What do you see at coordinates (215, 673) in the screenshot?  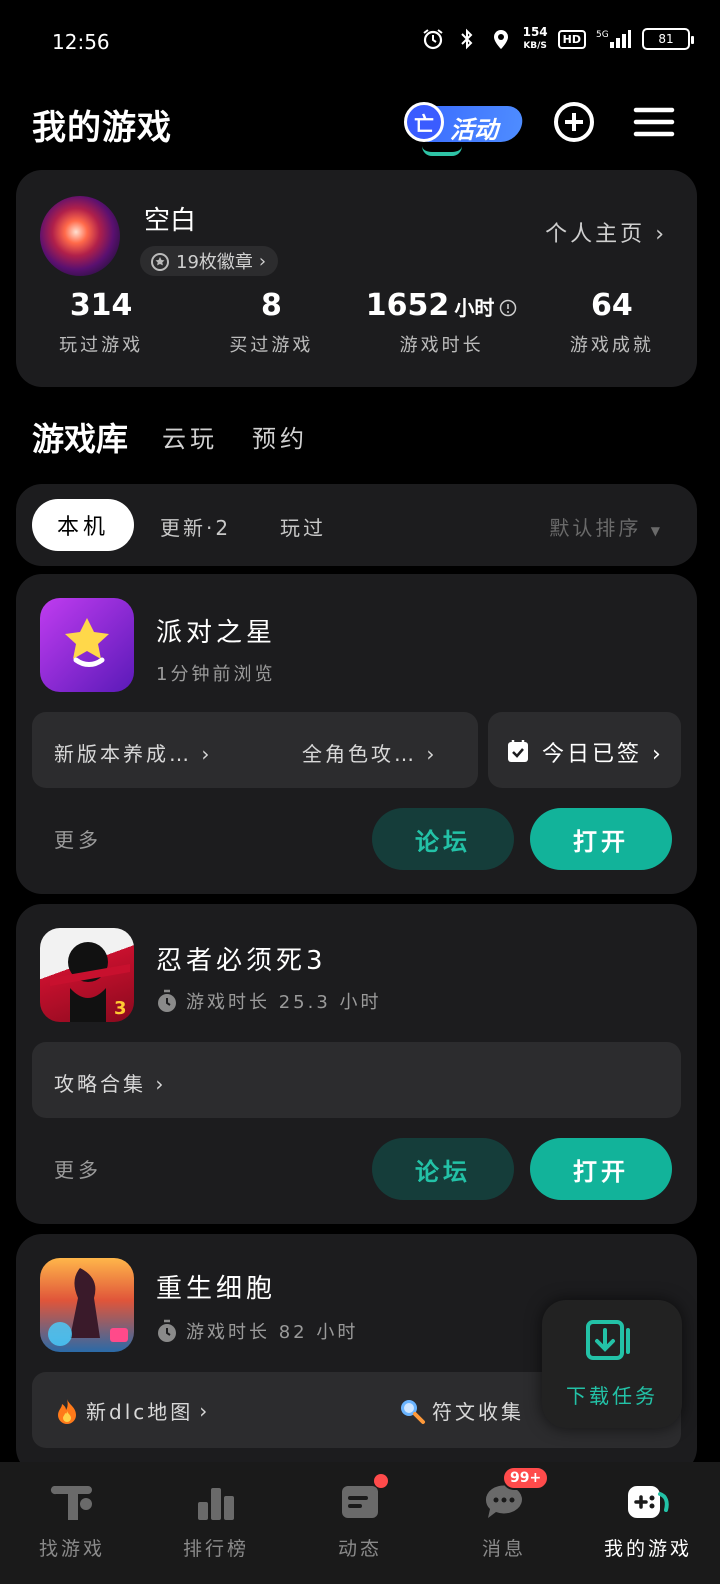 I see `game-subtitle: 1分钟前浏览` at bounding box center [215, 673].